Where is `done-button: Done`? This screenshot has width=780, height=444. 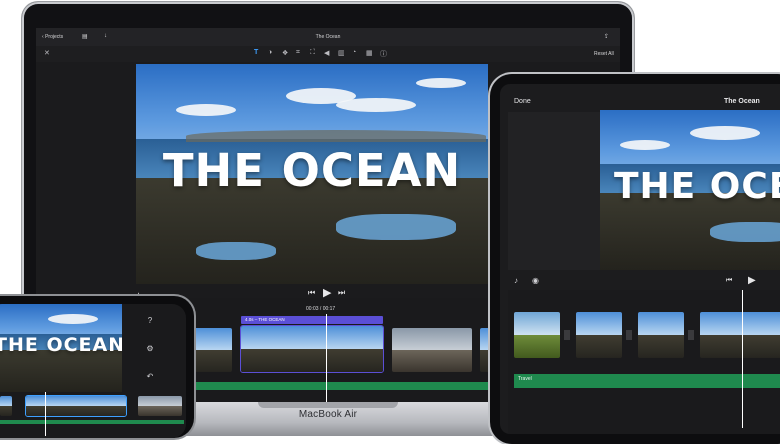 done-button: Done is located at coordinates (522, 101).